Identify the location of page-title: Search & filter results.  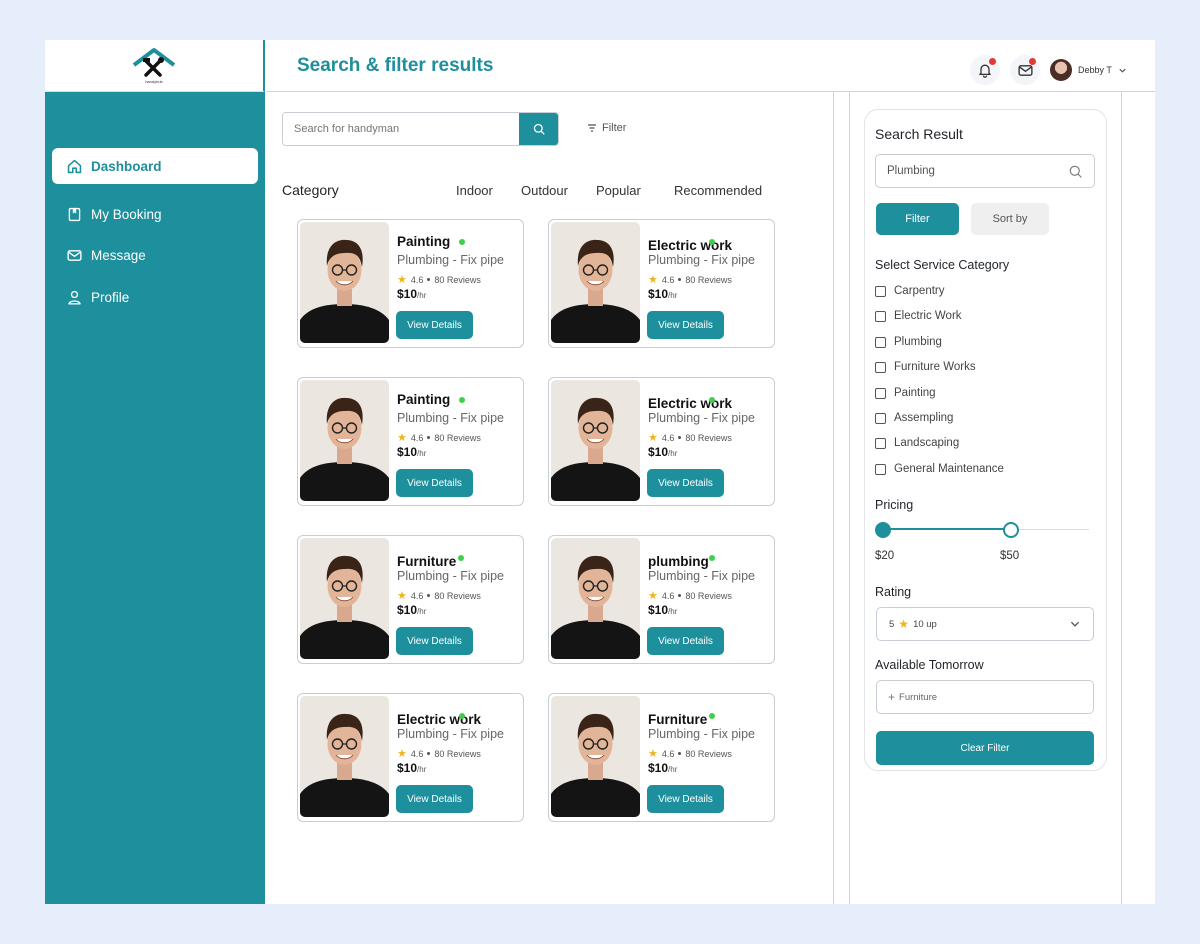
(395, 65).